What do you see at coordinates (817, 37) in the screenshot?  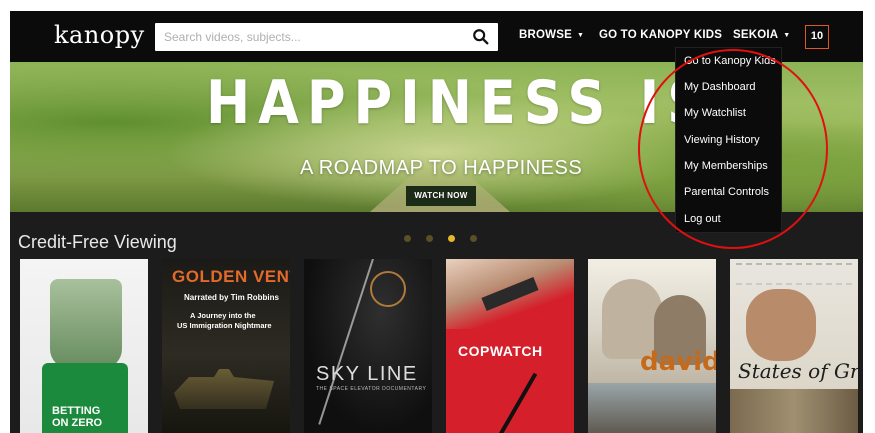 I see `credits-badge: 10` at bounding box center [817, 37].